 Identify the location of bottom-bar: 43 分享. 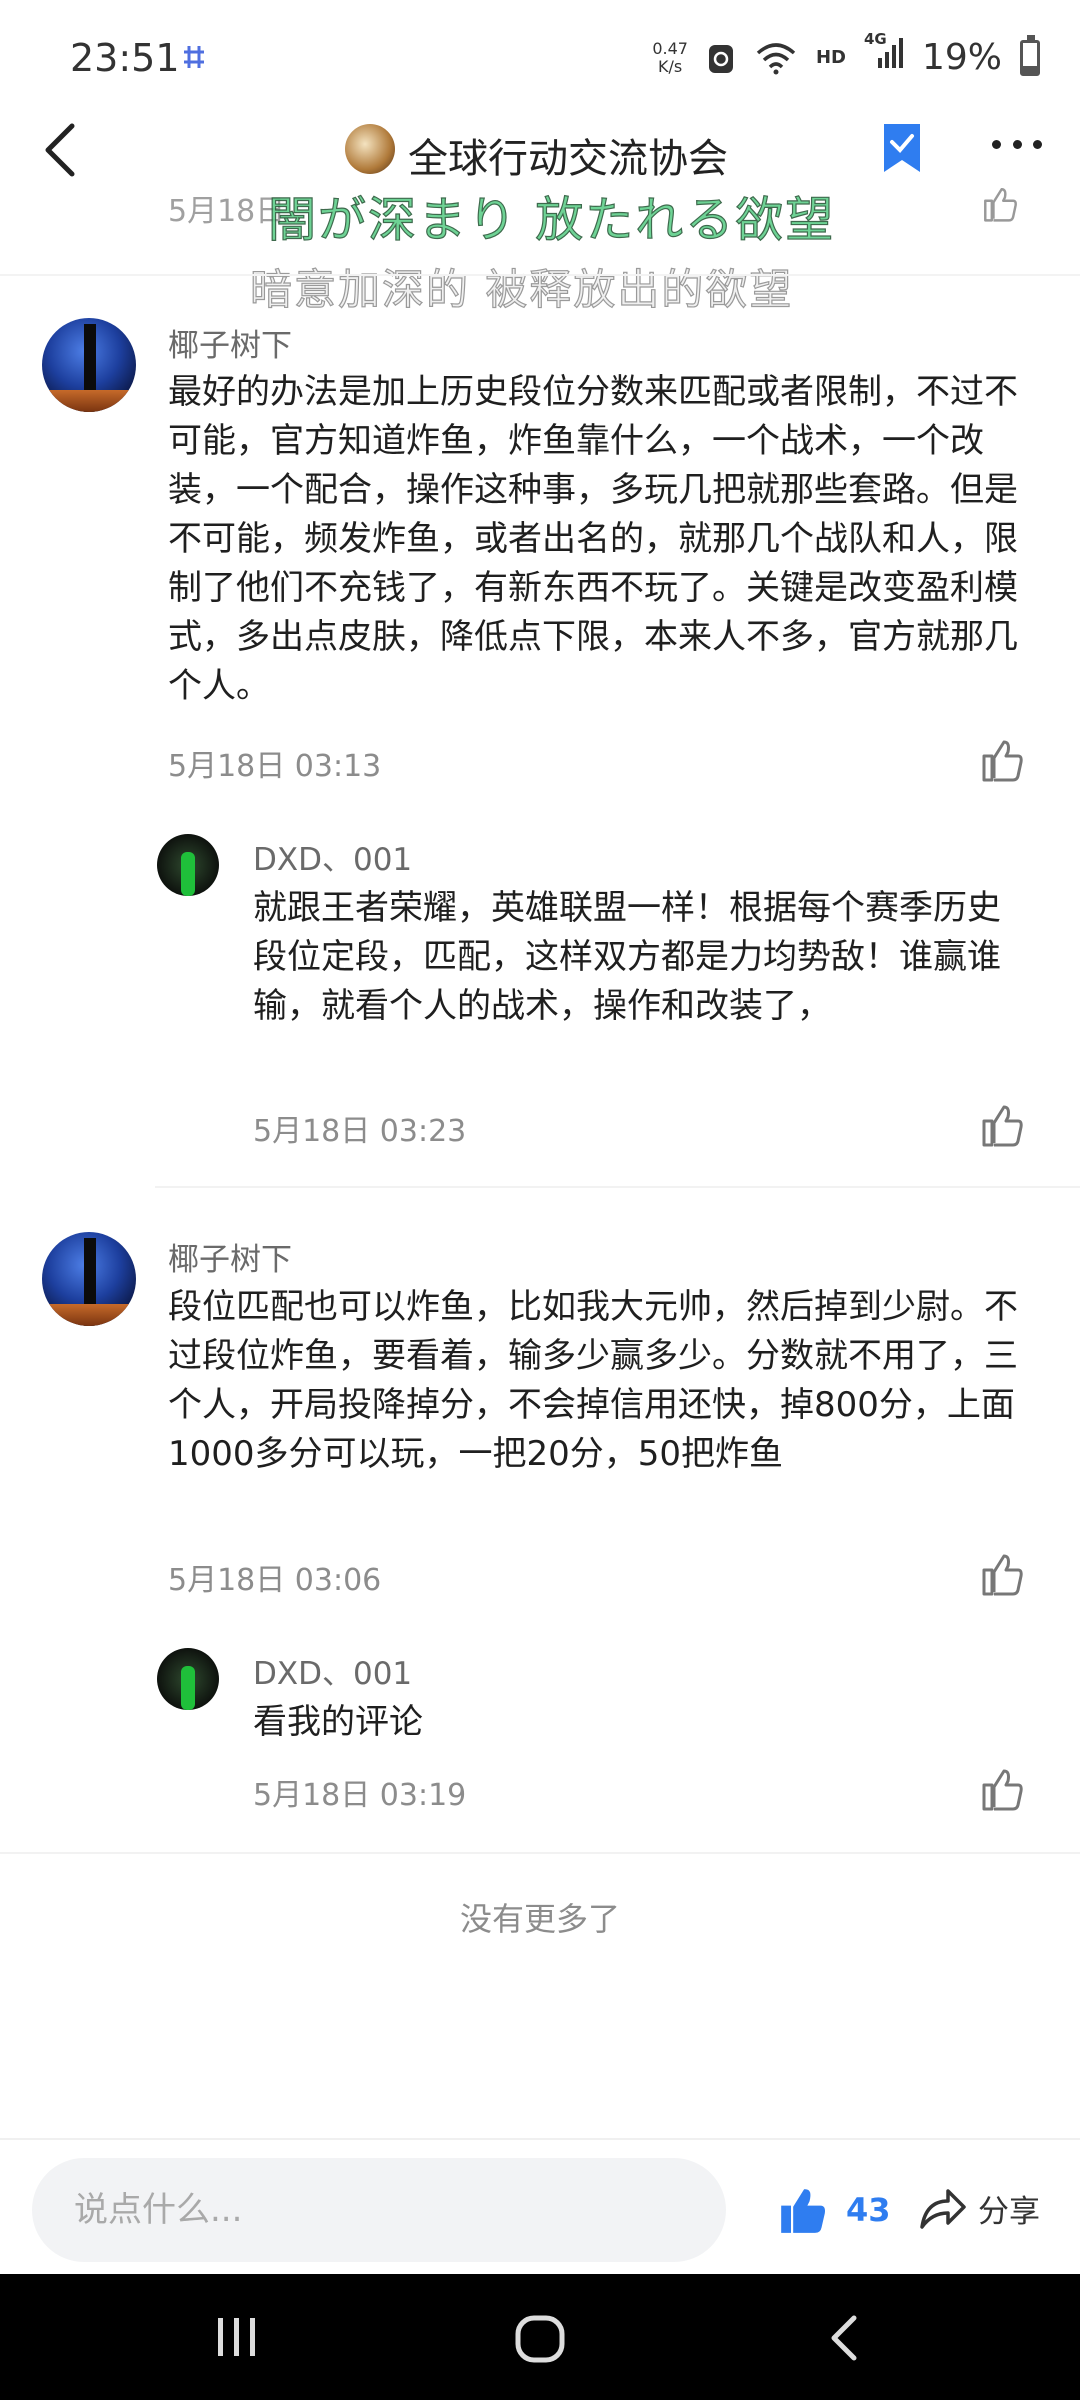
(540, 2206).